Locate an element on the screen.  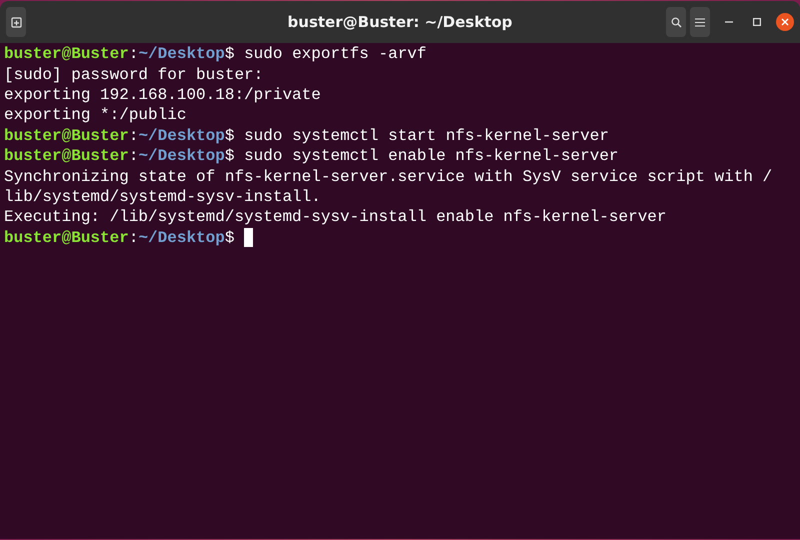
prompt-line: buster@Buster:~/Desktop$ is located at coordinates (119, 238).